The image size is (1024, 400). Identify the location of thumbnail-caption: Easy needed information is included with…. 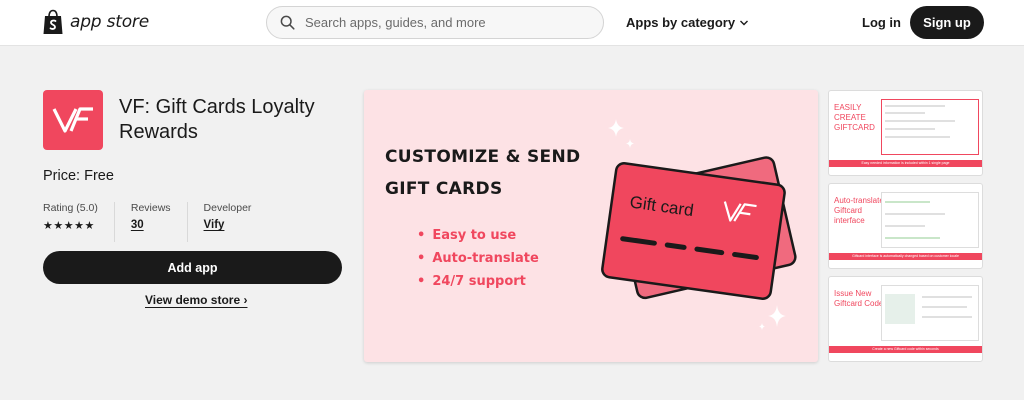
(905, 163).